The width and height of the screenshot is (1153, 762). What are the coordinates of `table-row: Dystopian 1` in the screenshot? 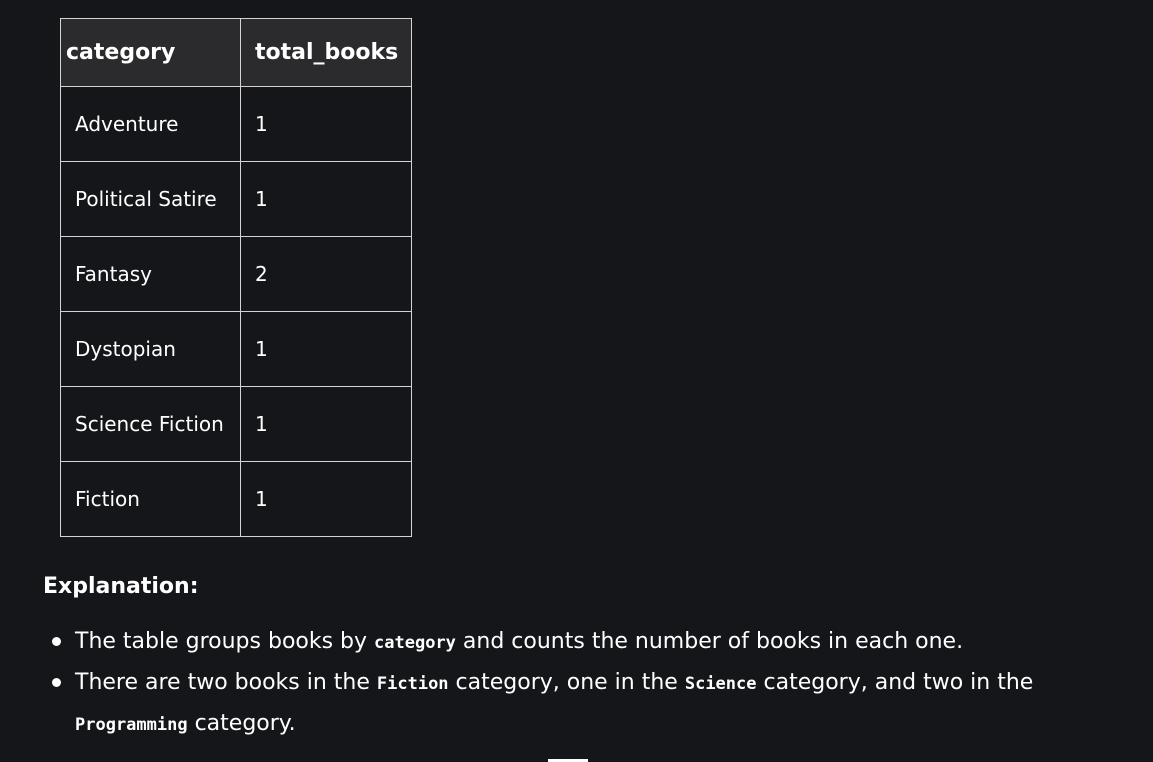 It's located at (236, 349).